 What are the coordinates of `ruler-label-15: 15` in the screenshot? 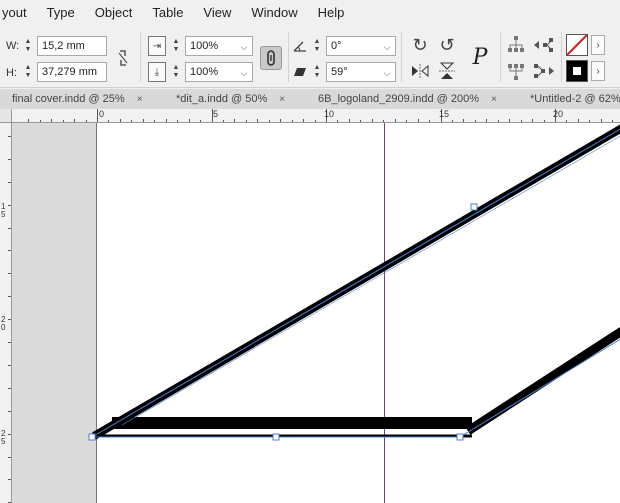 It's located at (444, 114).